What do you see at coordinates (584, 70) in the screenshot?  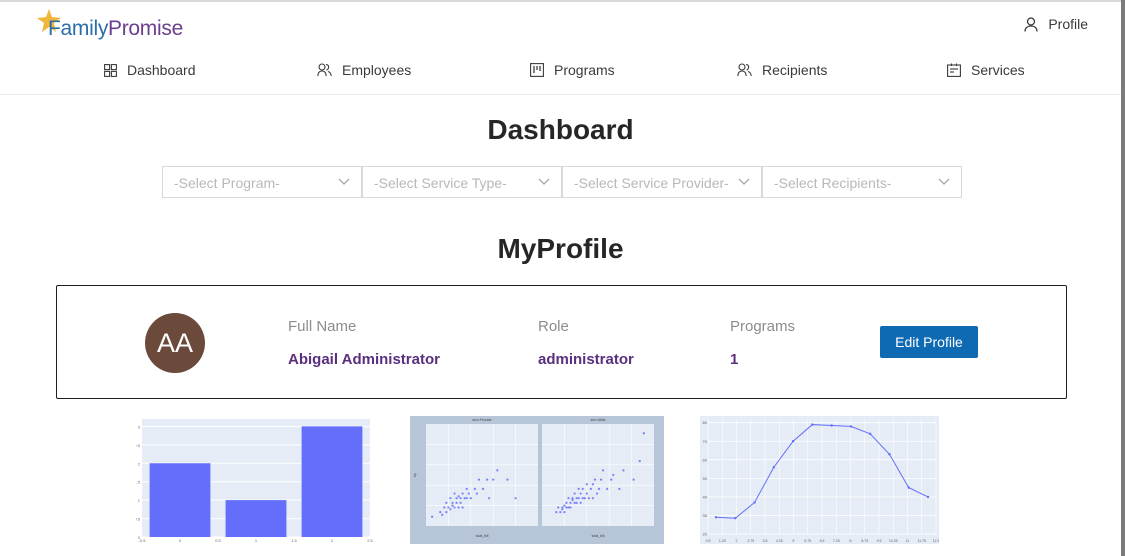 I see `nav-item-label: Programs` at bounding box center [584, 70].